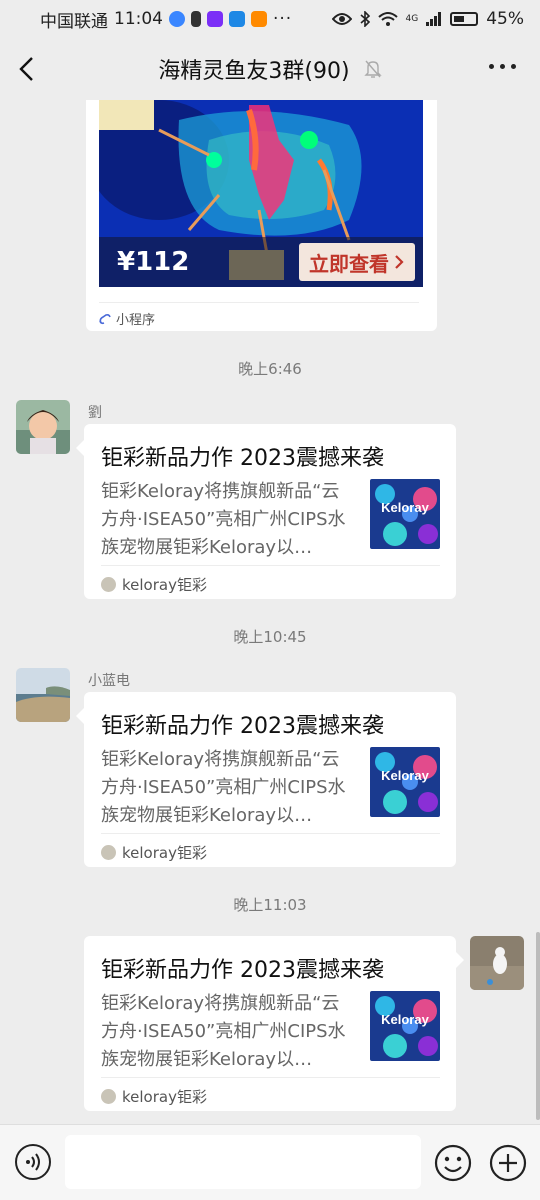 The height and width of the screenshot is (1200, 540). I want to click on more-notifications: ···, so click(283, 19).